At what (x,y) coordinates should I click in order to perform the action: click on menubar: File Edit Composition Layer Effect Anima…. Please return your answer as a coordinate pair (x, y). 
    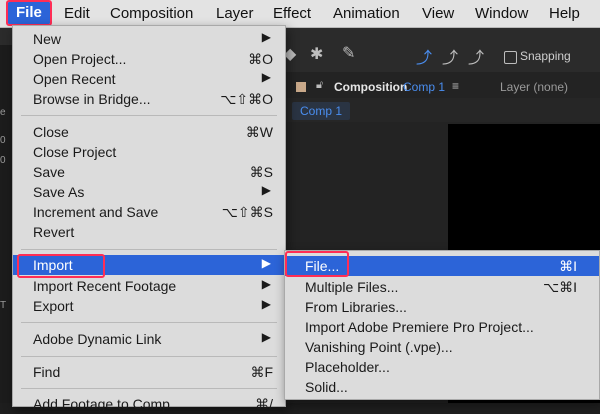
    Looking at the image, I should click on (300, 14).